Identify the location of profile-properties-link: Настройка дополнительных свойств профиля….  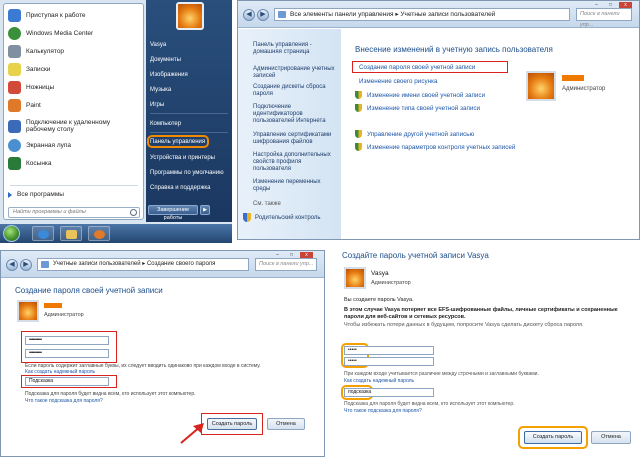
(295, 162).